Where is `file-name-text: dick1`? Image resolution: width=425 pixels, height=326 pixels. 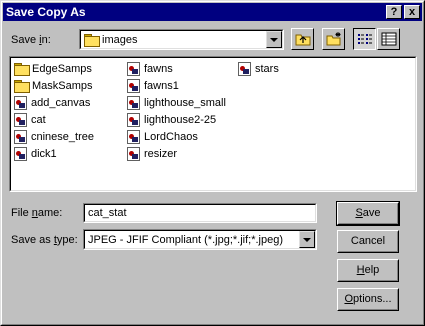
file-name-text: dick1 is located at coordinates (44, 153).